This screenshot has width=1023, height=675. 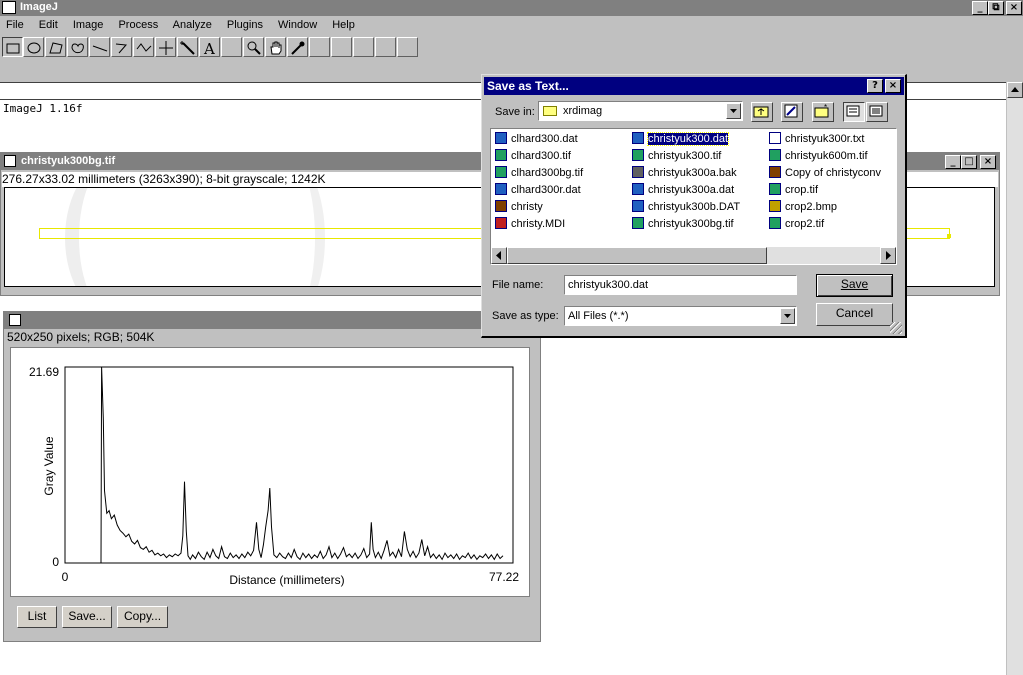 I want to click on menu-file: File, so click(x=15, y=25).